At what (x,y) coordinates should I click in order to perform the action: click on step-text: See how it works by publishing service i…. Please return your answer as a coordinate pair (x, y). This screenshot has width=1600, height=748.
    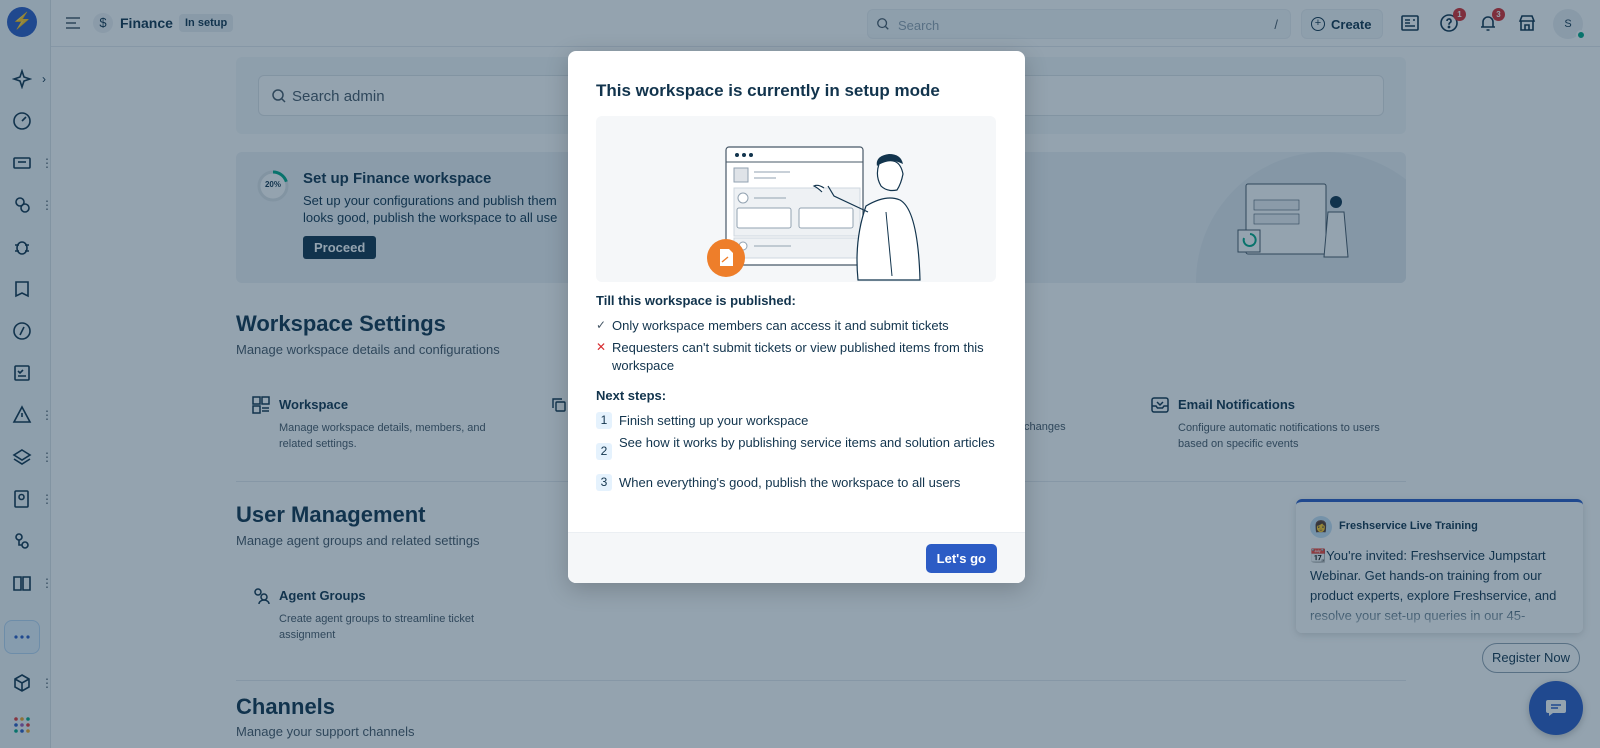
    Looking at the image, I should click on (807, 442).